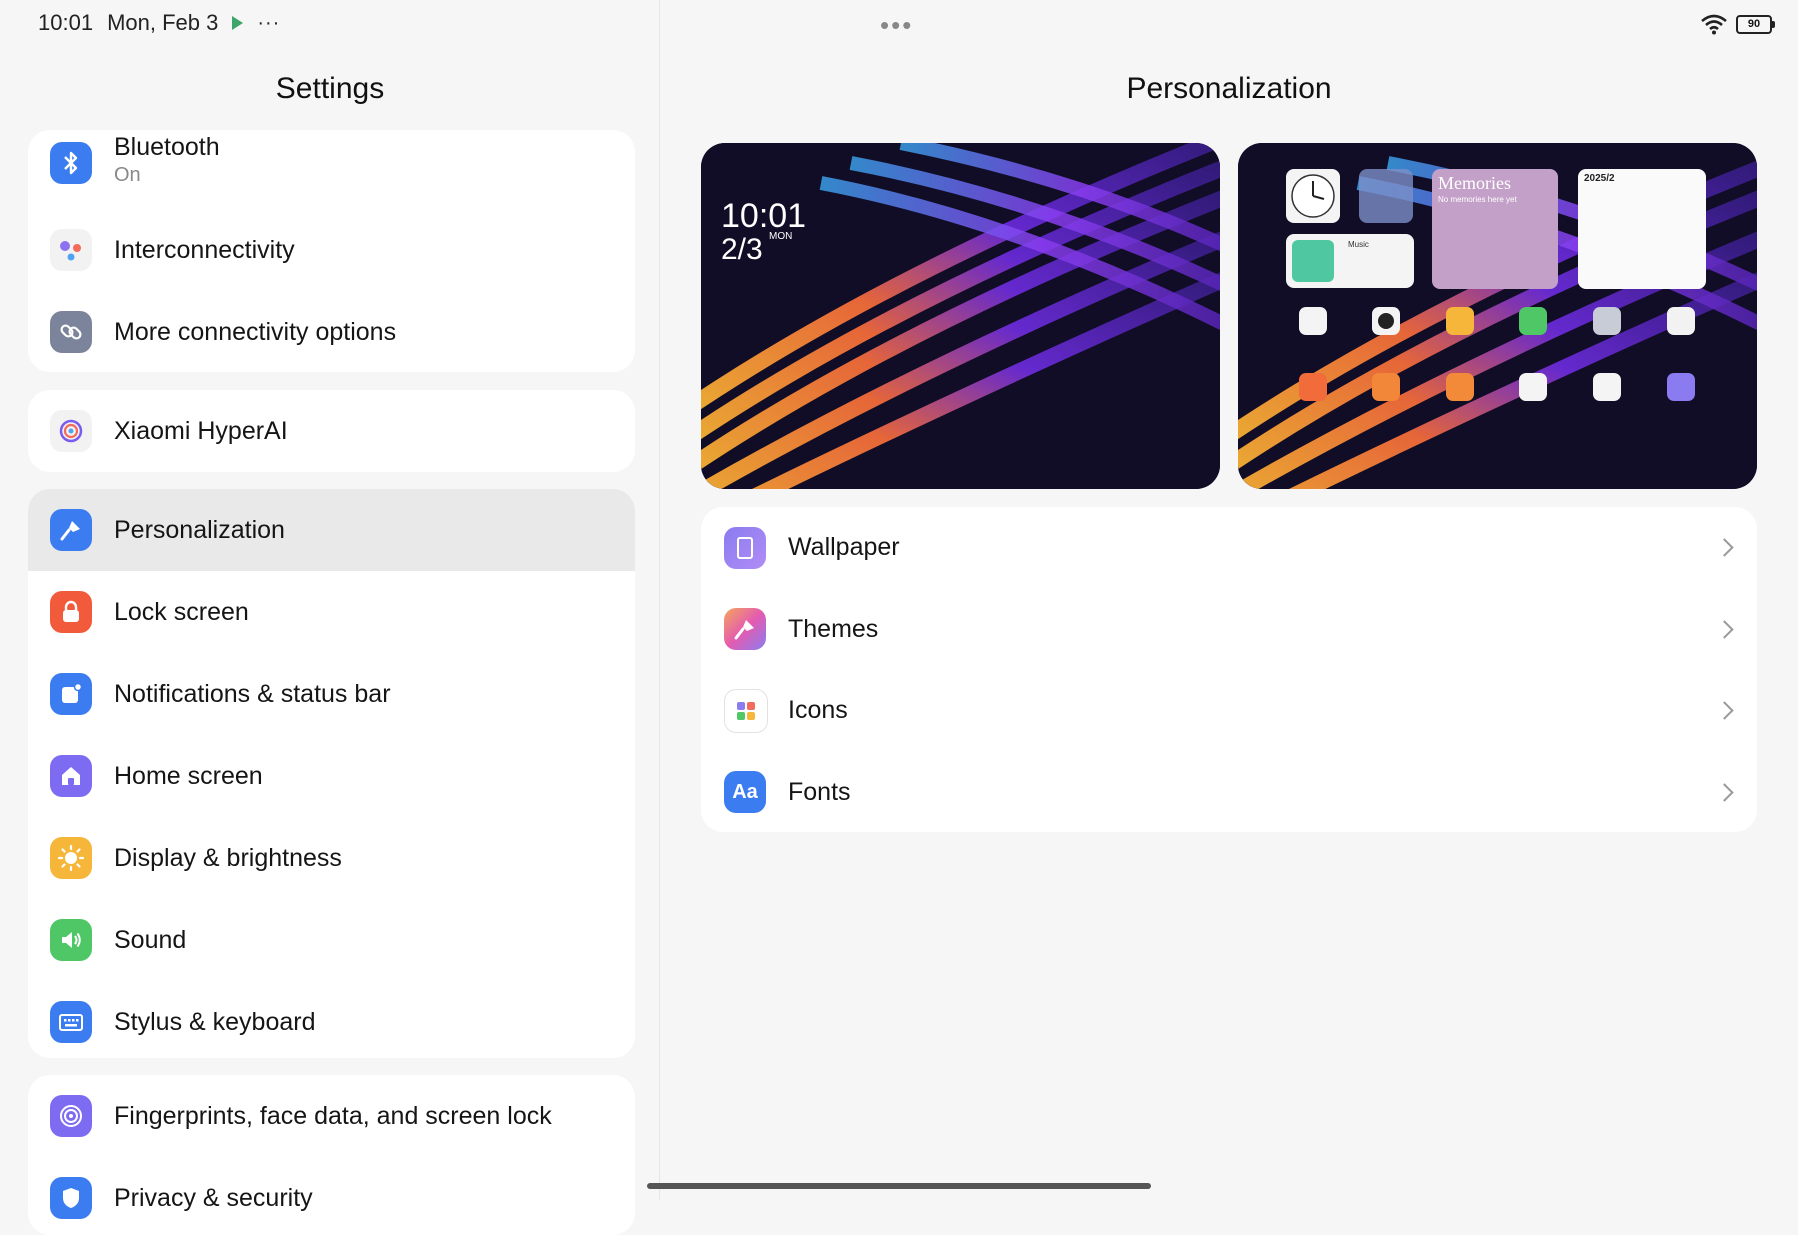 This screenshot has width=1798, height=1235. I want to click on settings-item-hyperai: Xiaomi HyperAI, so click(331, 431).